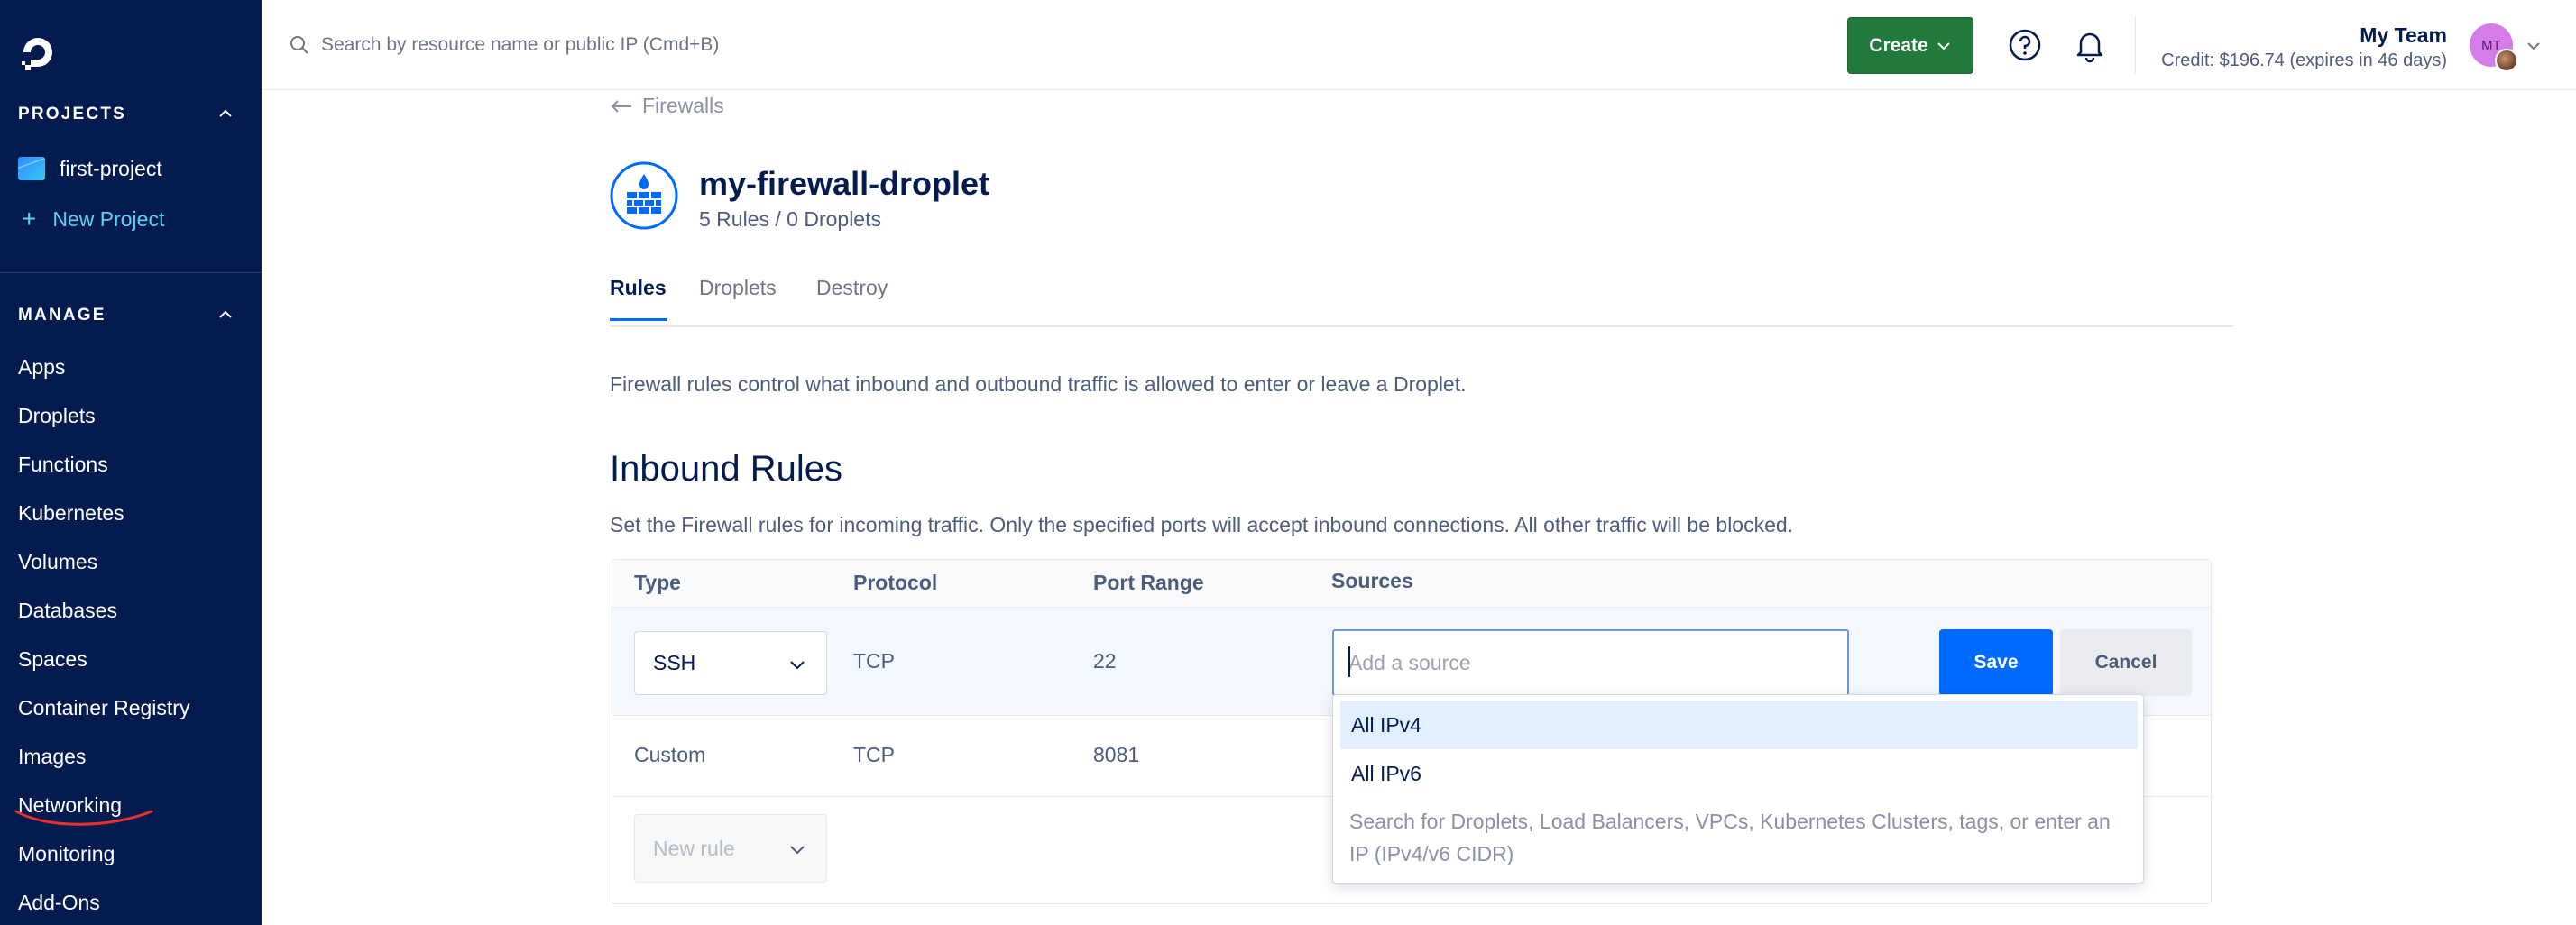  I want to click on sidebar-item-spaces: Spaces, so click(52, 659).